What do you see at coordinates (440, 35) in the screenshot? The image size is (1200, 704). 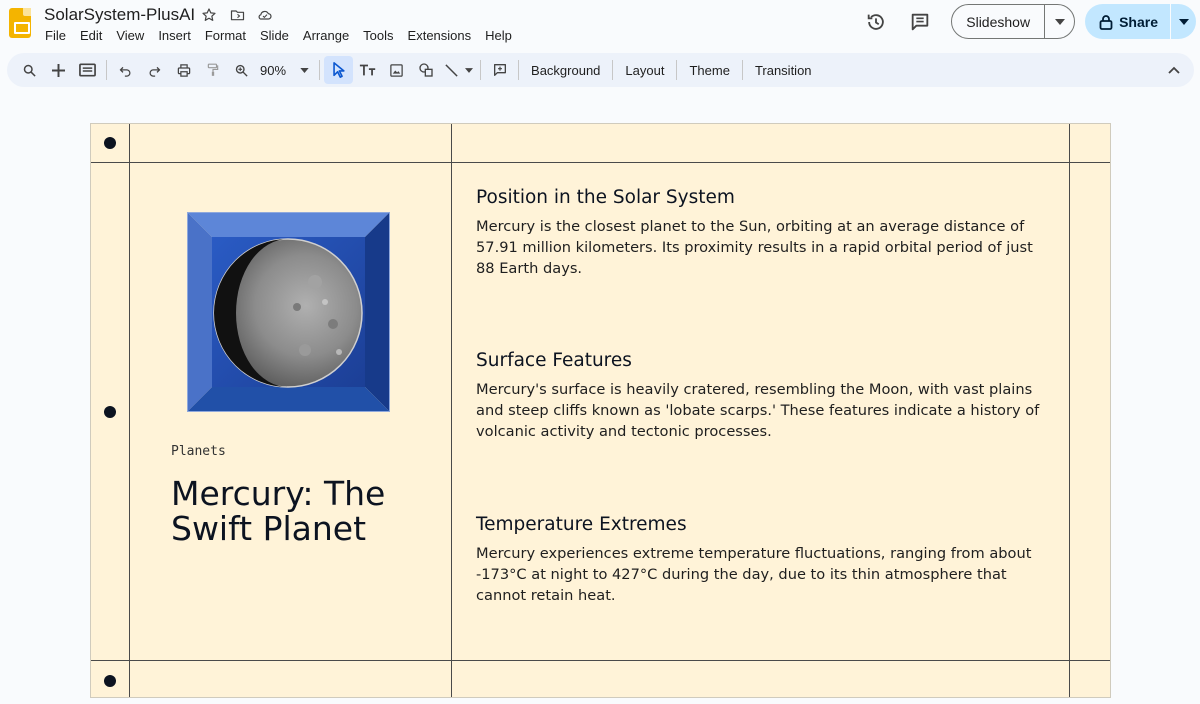 I see `menu-extensions: Extensions` at bounding box center [440, 35].